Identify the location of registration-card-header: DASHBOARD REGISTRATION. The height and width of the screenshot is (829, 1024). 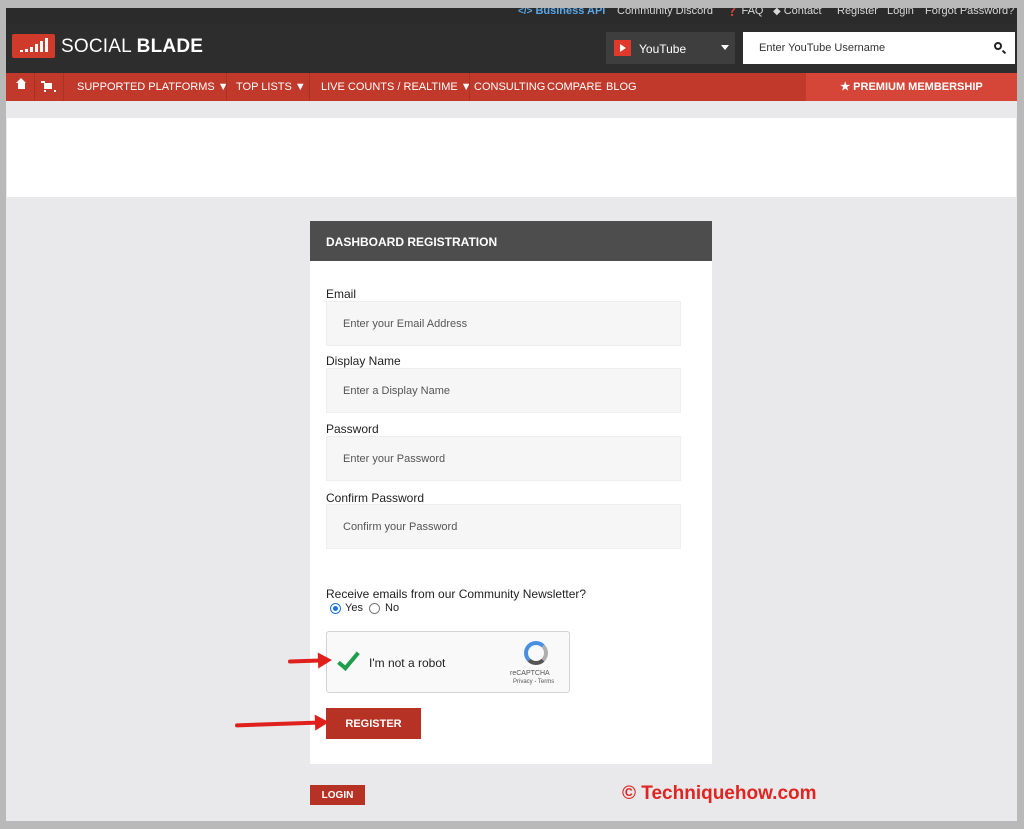
(511, 241).